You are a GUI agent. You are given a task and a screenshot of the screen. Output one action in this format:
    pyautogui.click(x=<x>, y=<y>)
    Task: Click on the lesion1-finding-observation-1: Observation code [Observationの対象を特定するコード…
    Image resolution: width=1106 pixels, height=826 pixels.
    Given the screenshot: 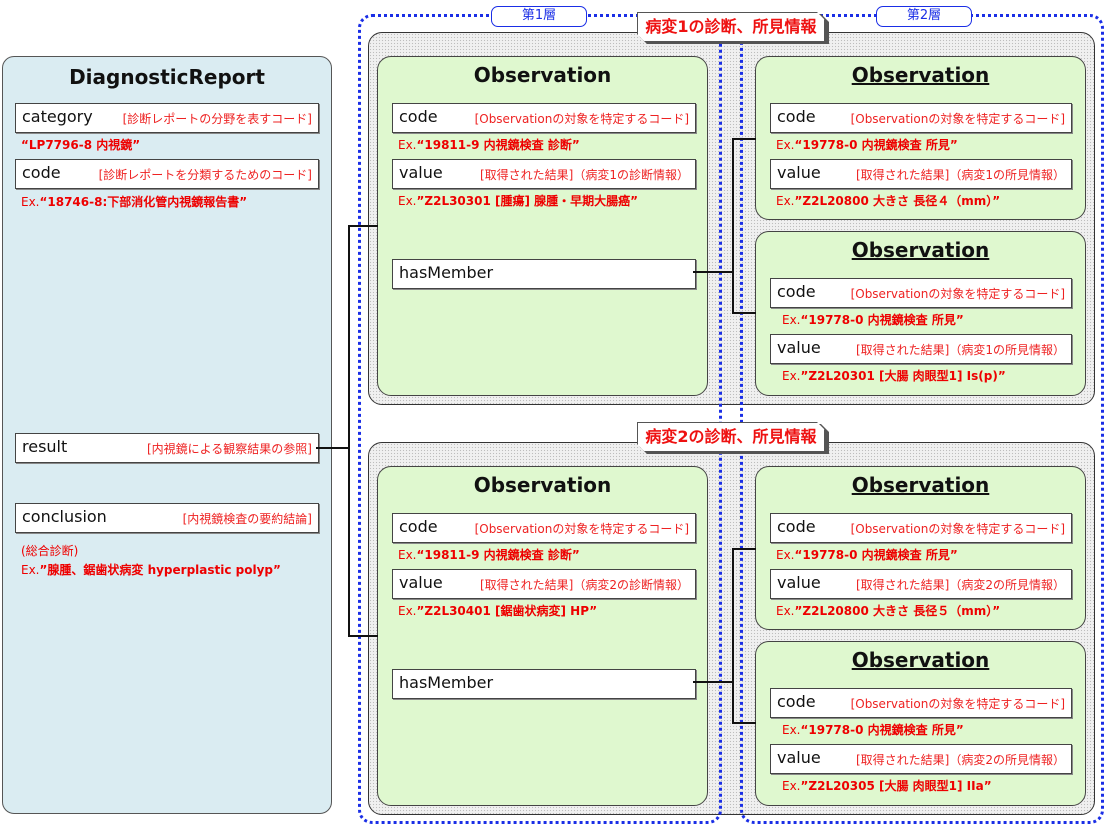 What is the action you would take?
    pyautogui.click(x=920, y=138)
    